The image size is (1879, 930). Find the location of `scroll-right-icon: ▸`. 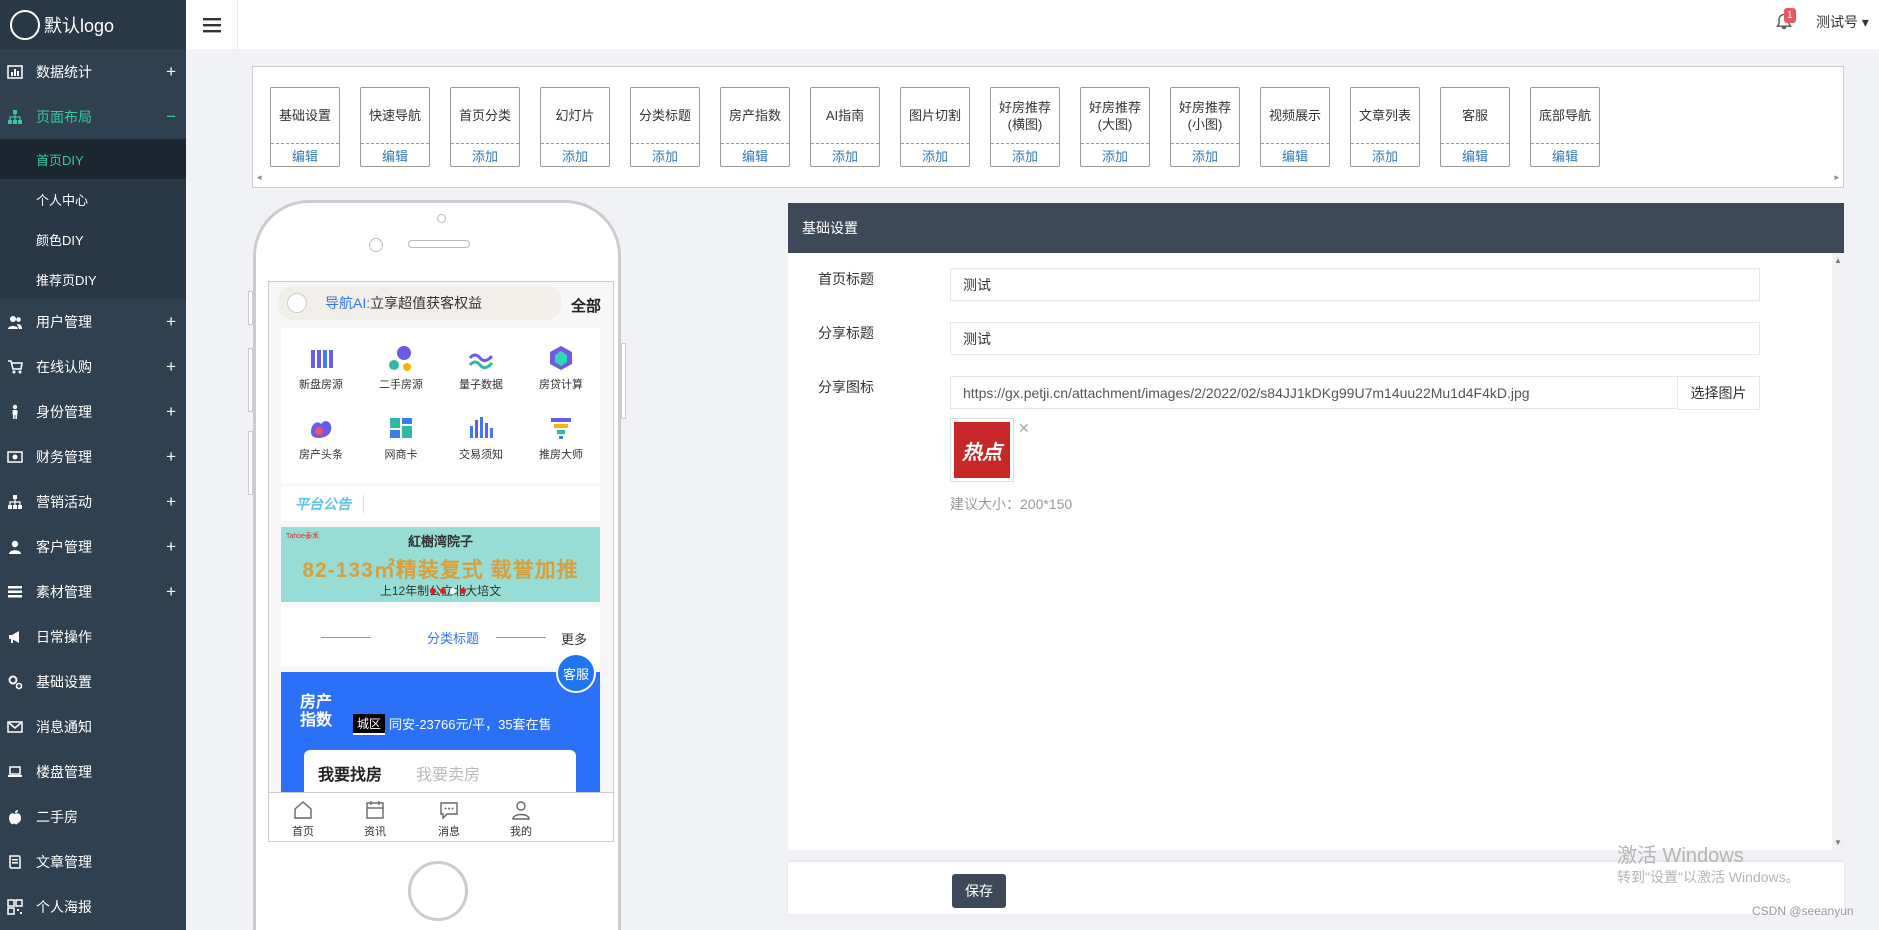

scroll-right-icon: ▸ is located at coordinates (1836, 177).